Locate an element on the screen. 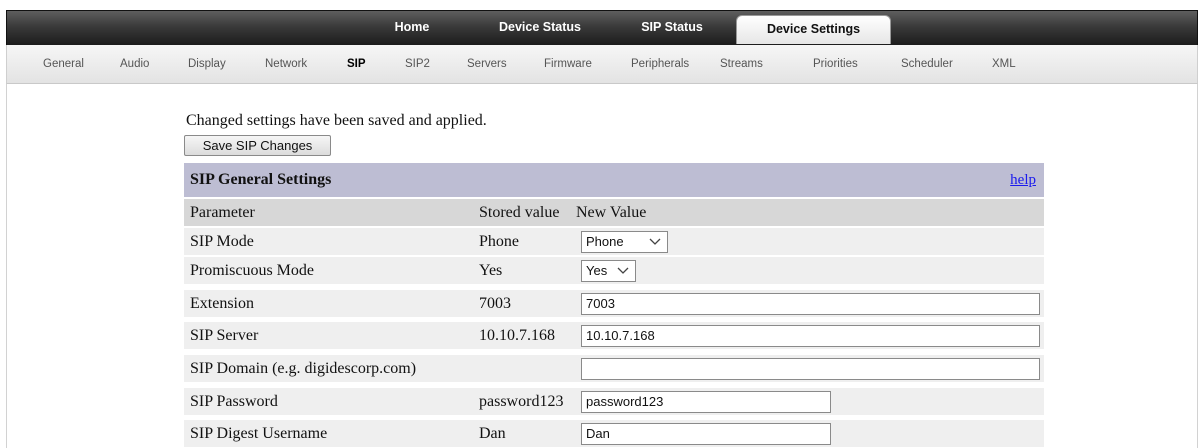 The height and width of the screenshot is (448, 1199). table-row: SIP Server 10.10.7.168 10.10.7.168 is located at coordinates (614, 335).